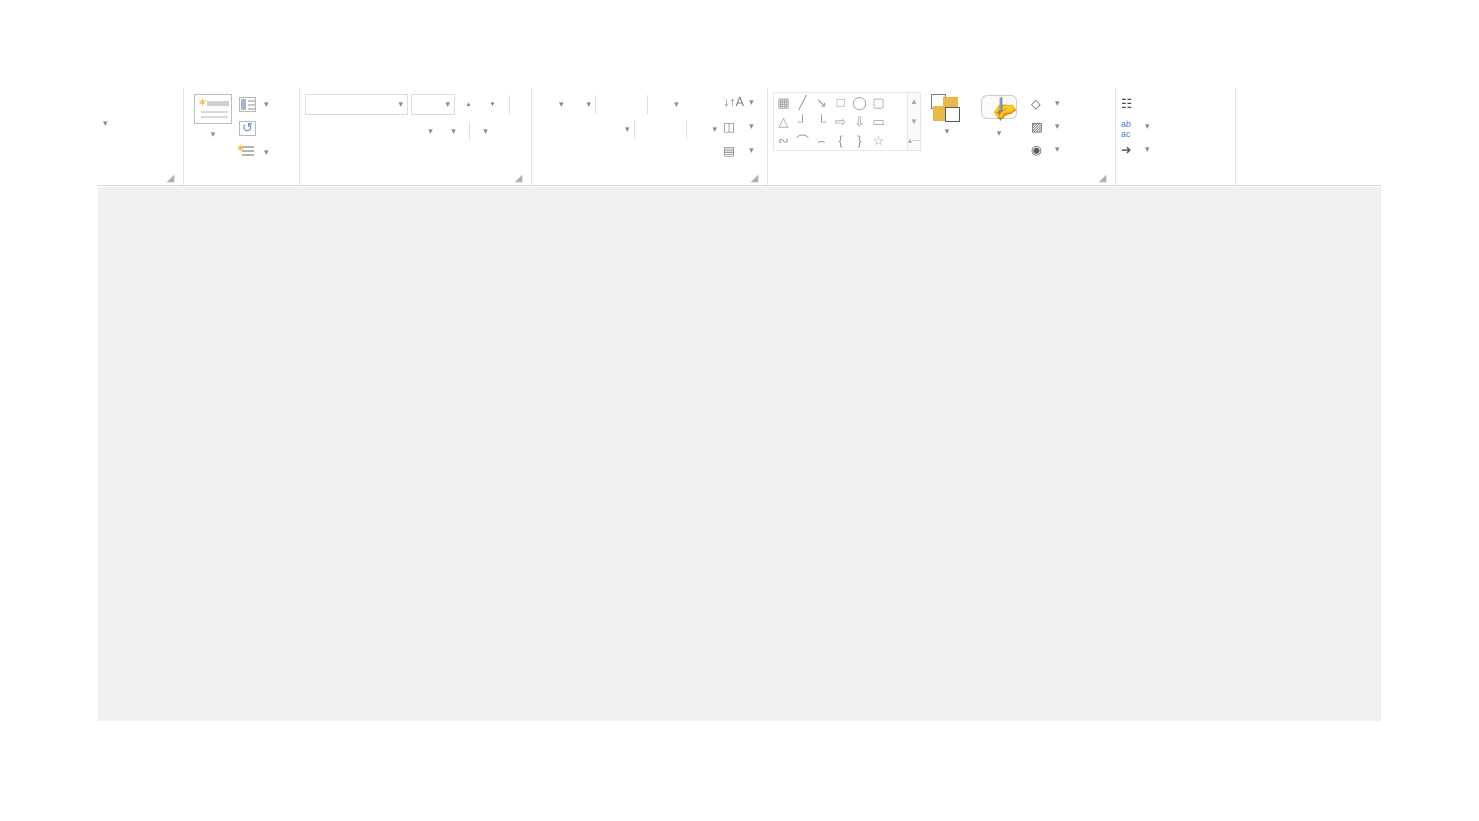 The width and height of the screenshot is (1479, 821). I want to click on shape-right-brace-icon: }, so click(859, 140).